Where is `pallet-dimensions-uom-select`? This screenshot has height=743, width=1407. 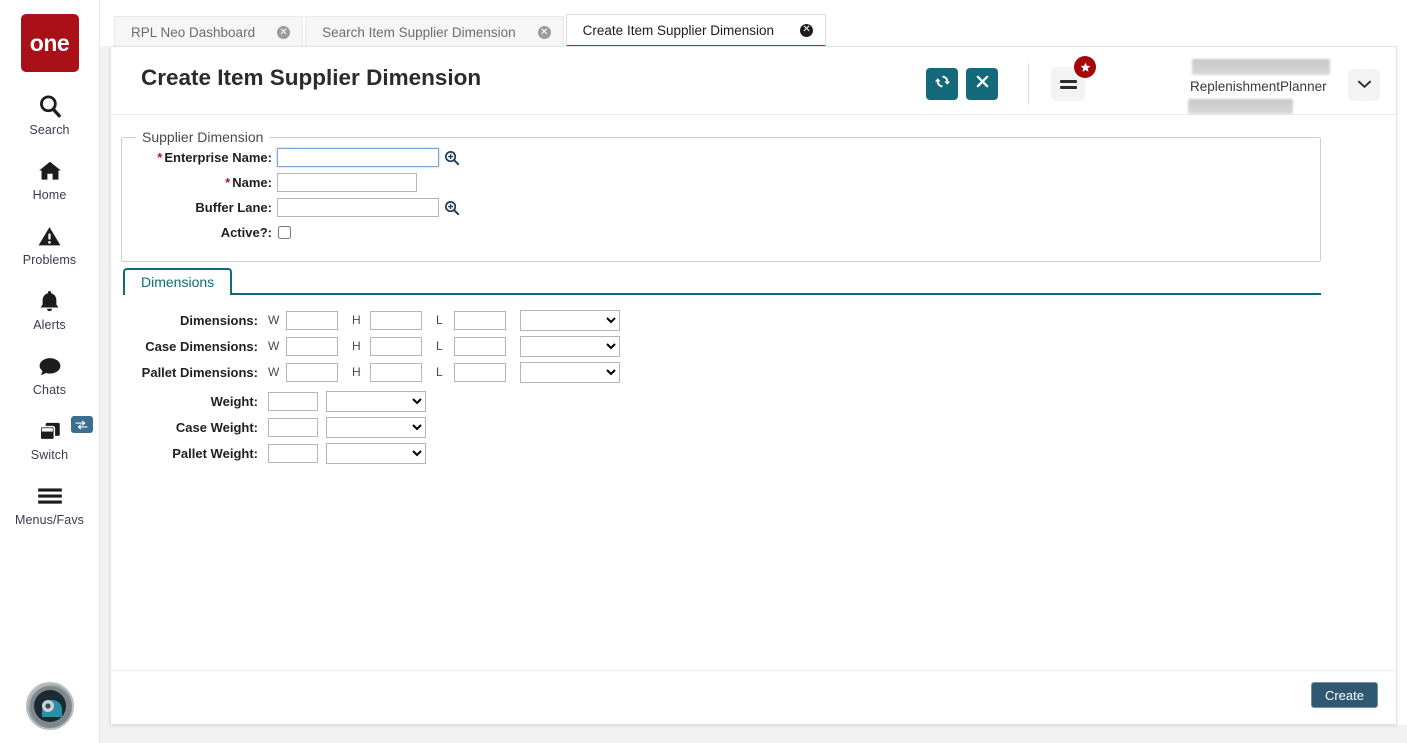 pallet-dimensions-uom-select is located at coordinates (570, 372).